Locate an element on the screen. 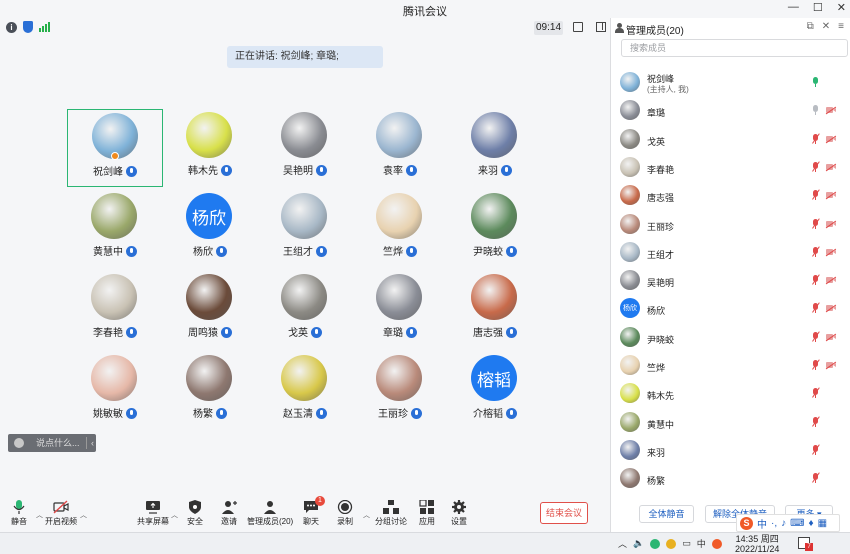 The width and height of the screenshot is (850, 554). ime-mode: 中 is located at coordinates (762, 523).